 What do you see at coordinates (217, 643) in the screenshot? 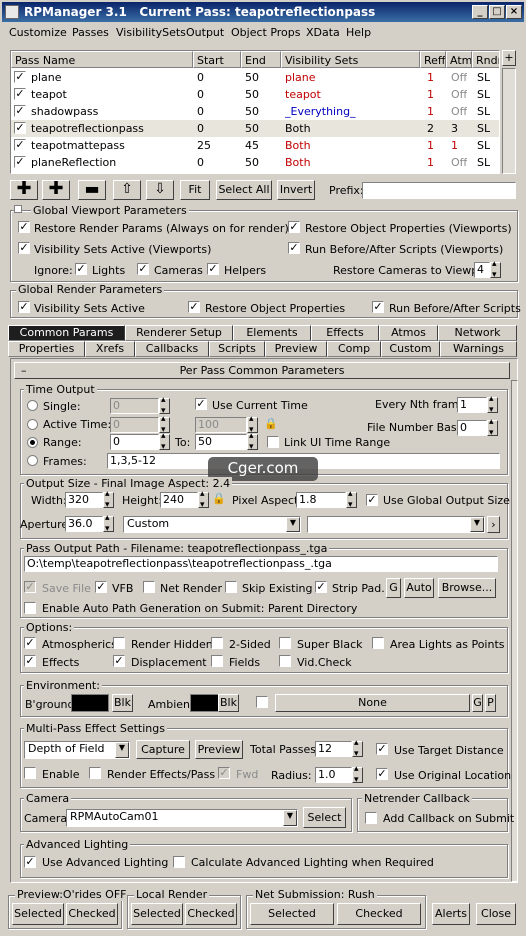
I see `two-sided-checkbox` at bounding box center [217, 643].